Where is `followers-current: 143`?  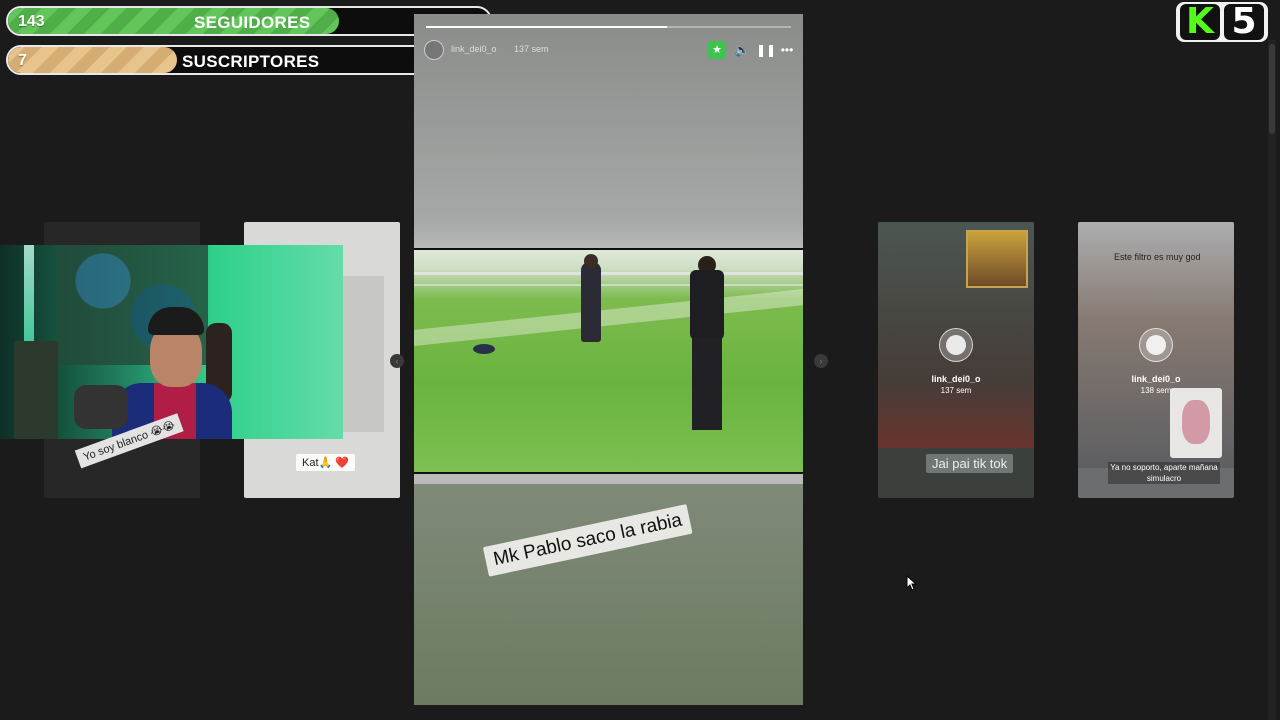 followers-current: 143 is located at coordinates (31, 21).